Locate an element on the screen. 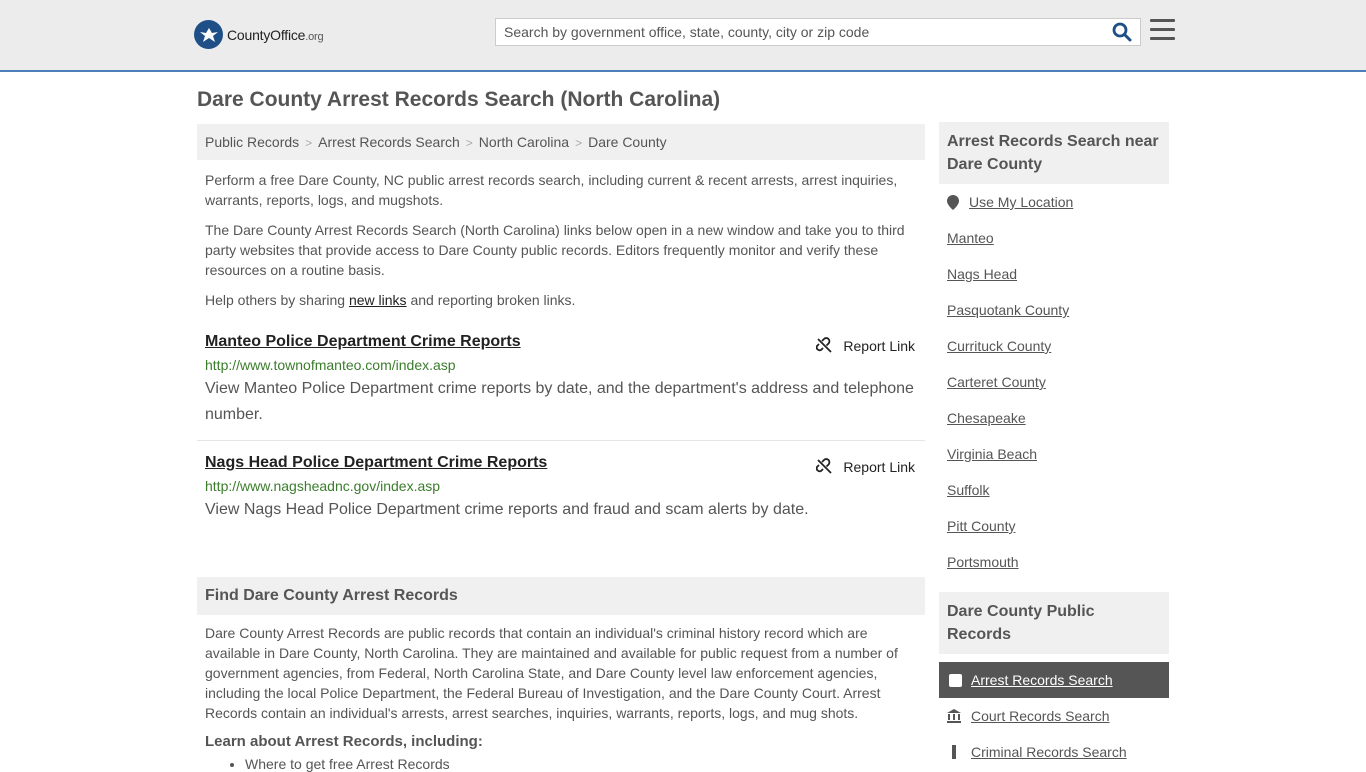  search-bar is located at coordinates (818, 32).